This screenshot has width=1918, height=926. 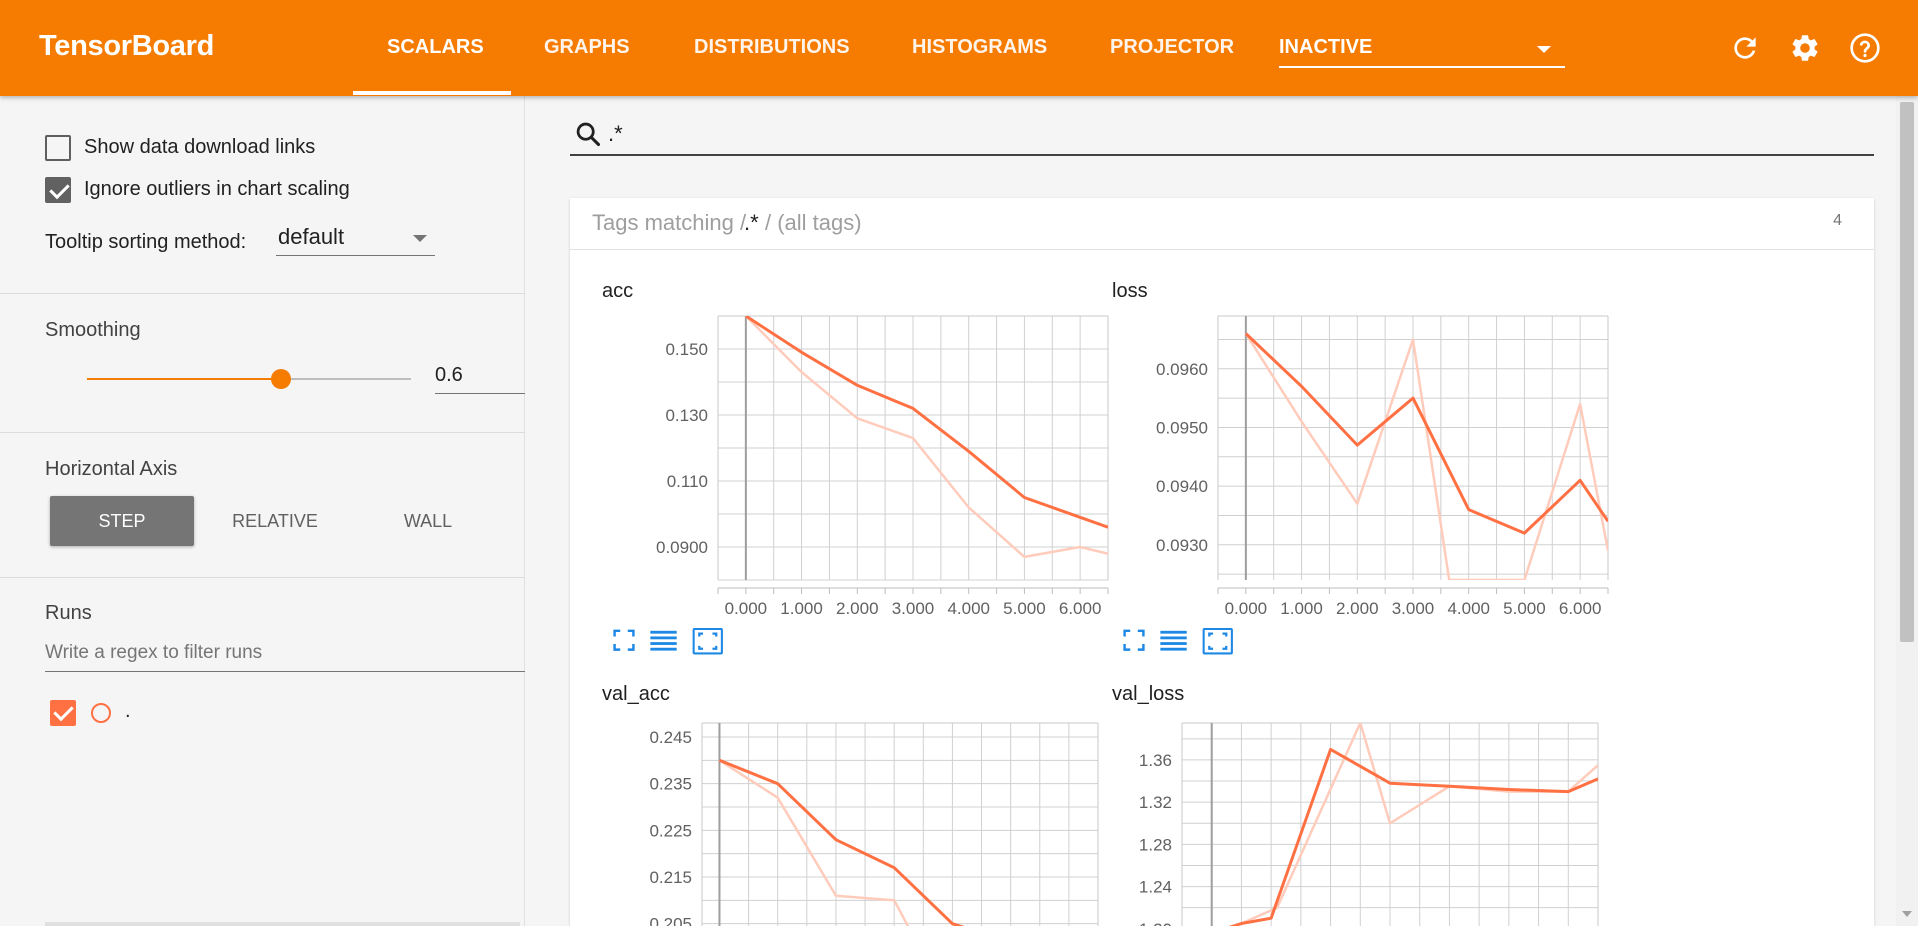 What do you see at coordinates (146, 242) in the screenshot?
I see `tooltip-sorting-label: Tooltip sorting method:` at bounding box center [146, 242].